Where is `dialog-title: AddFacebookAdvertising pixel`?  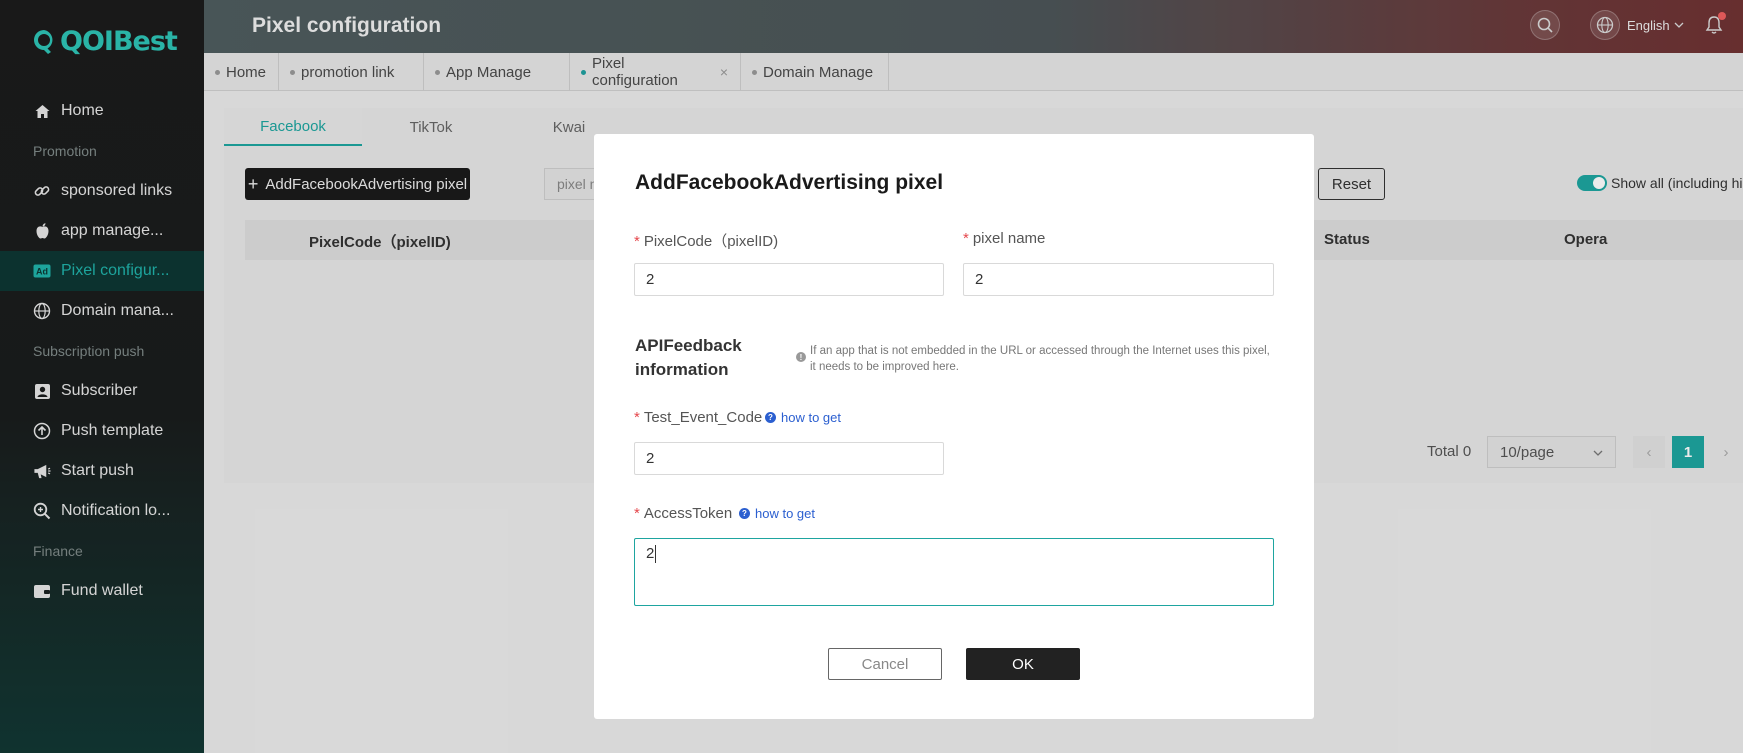 dialog-title: AddFacebookAdvertising pixel is located at coordinates (789, 182).